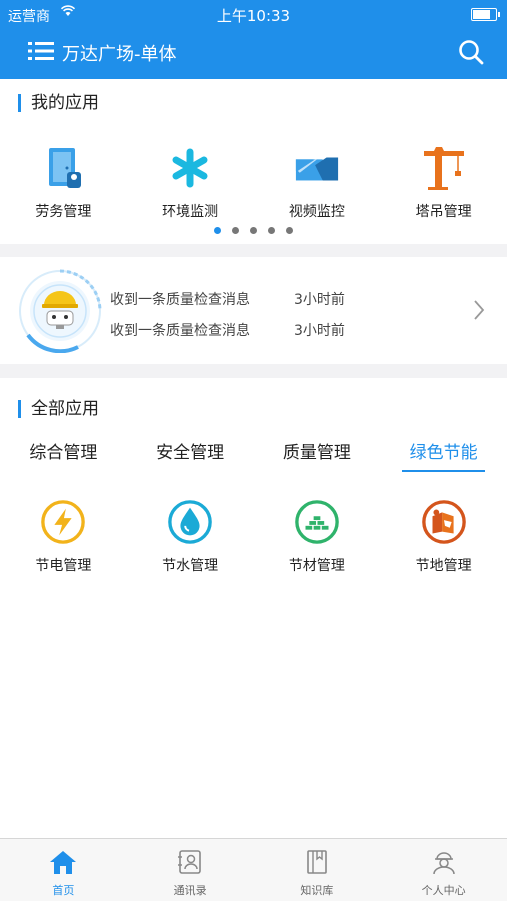 The height and width of the screenshot is (901, 507). I want to click on contacts-icon, so click(190, 864).